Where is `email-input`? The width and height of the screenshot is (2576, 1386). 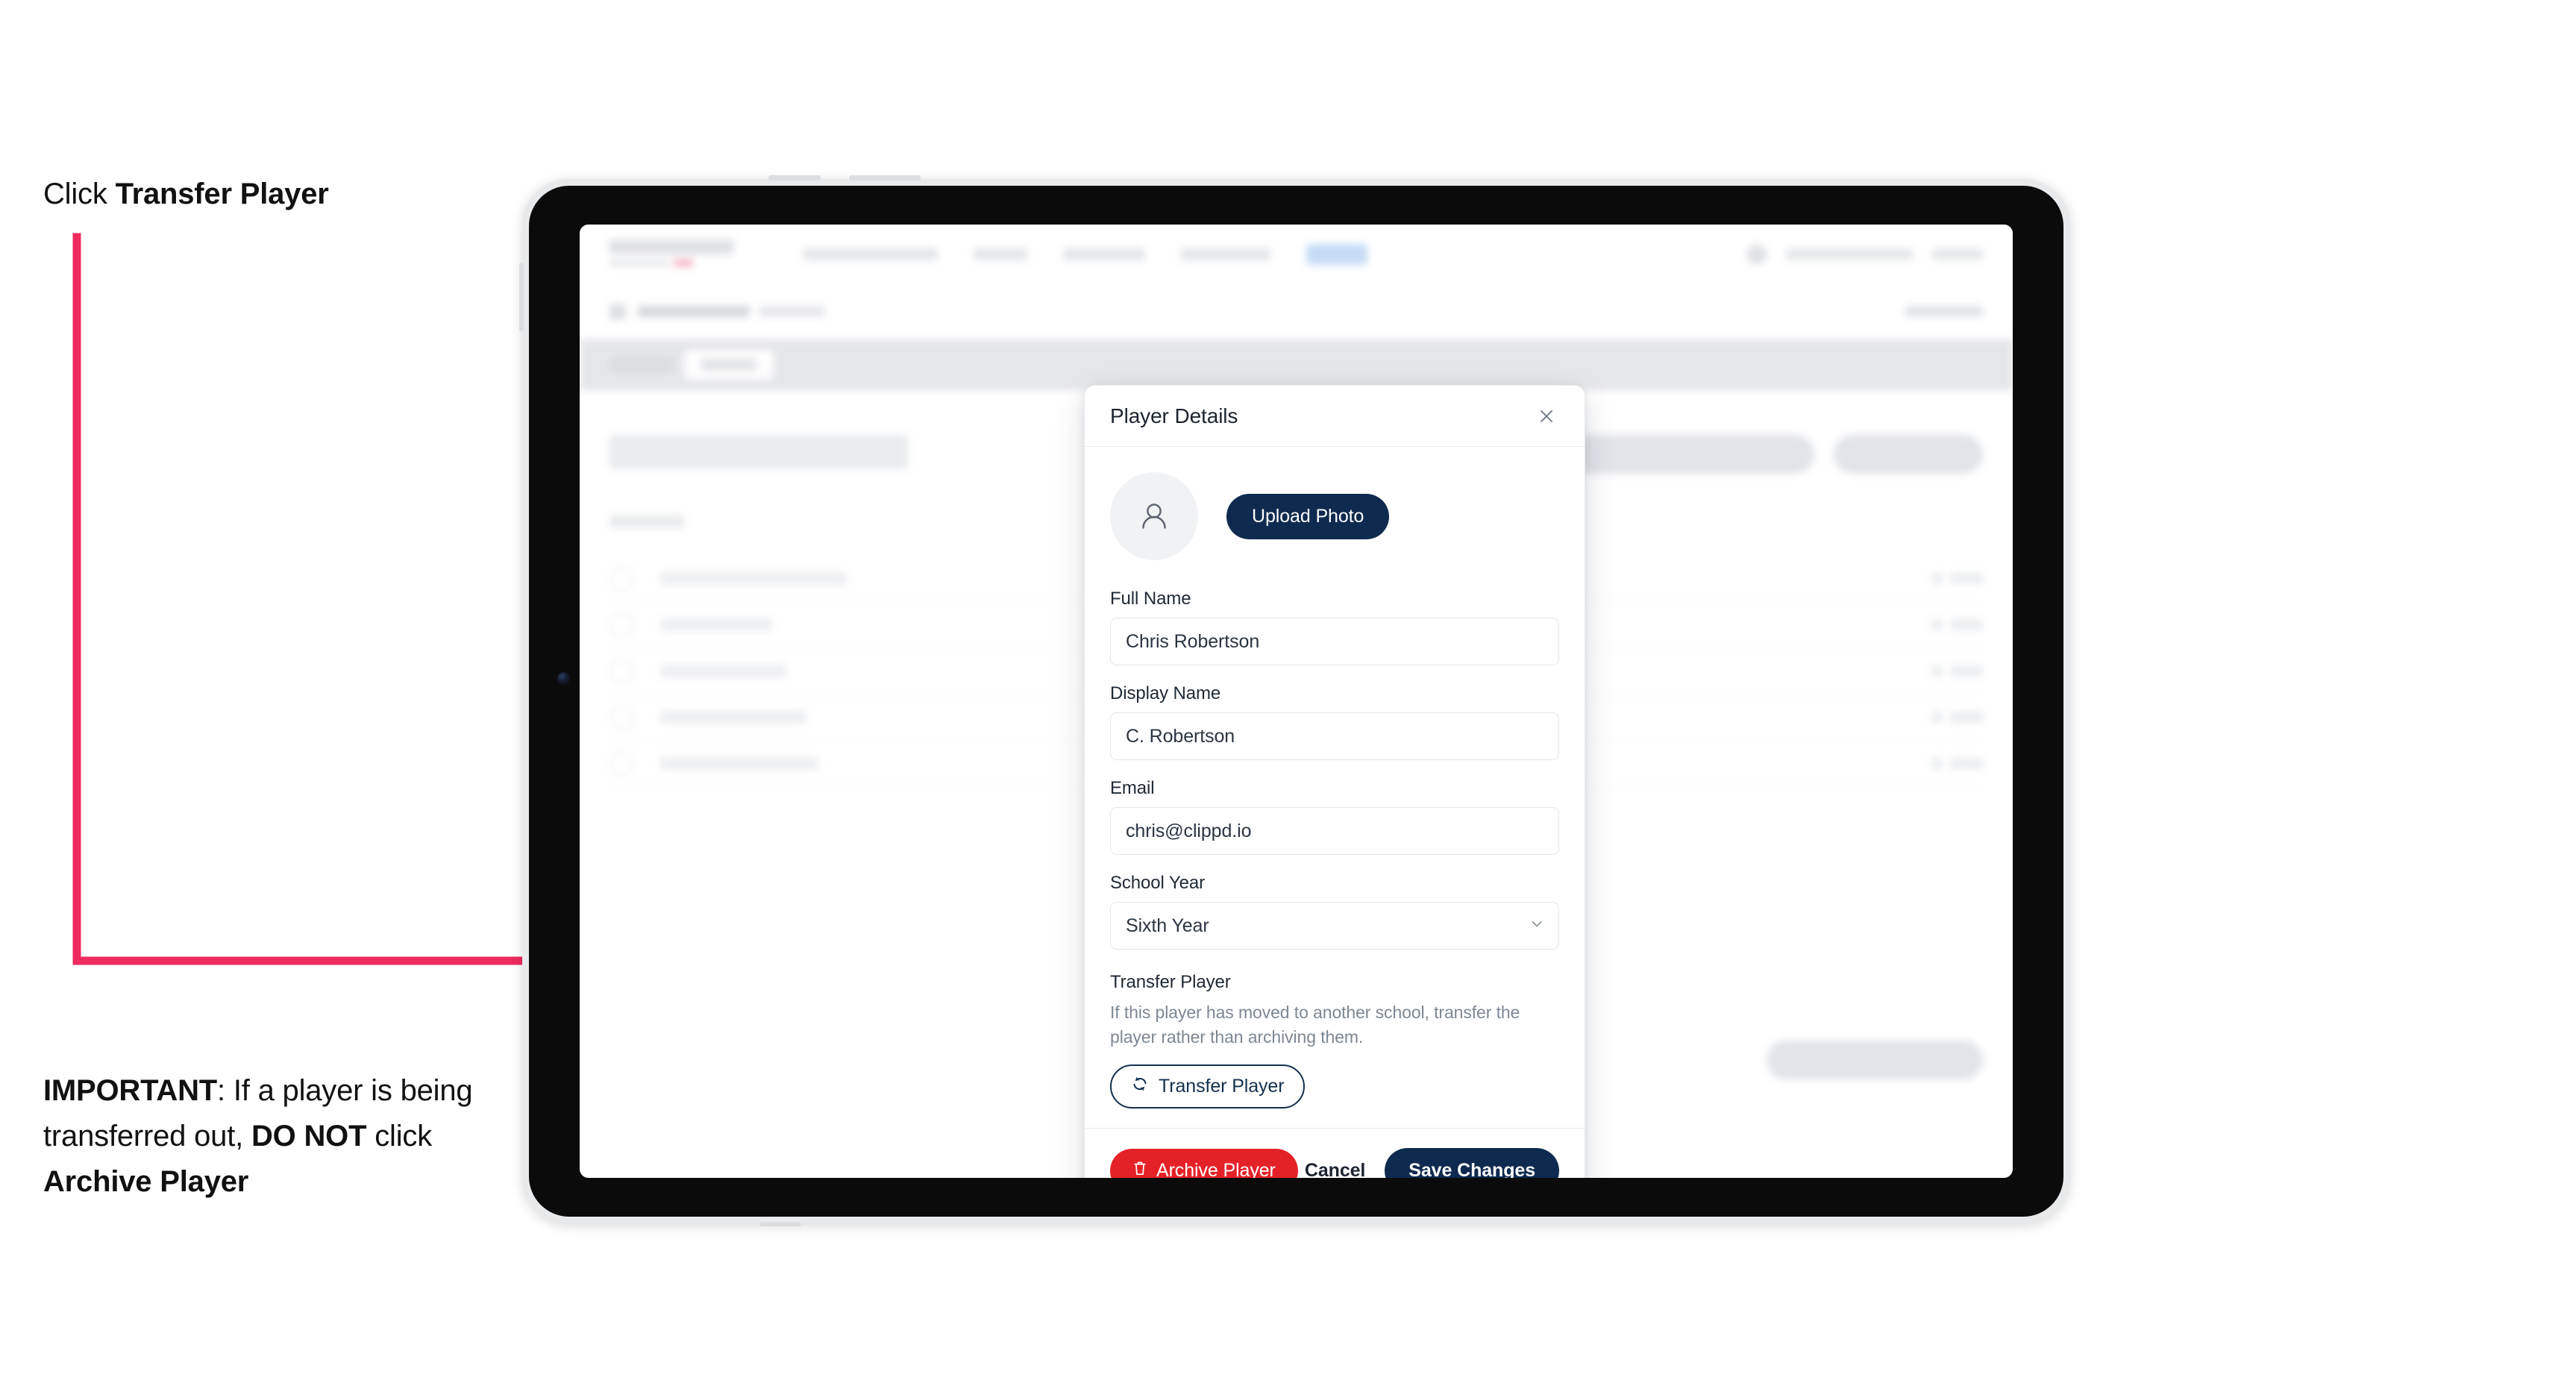 email-input is located at coordinates (1334, 831).